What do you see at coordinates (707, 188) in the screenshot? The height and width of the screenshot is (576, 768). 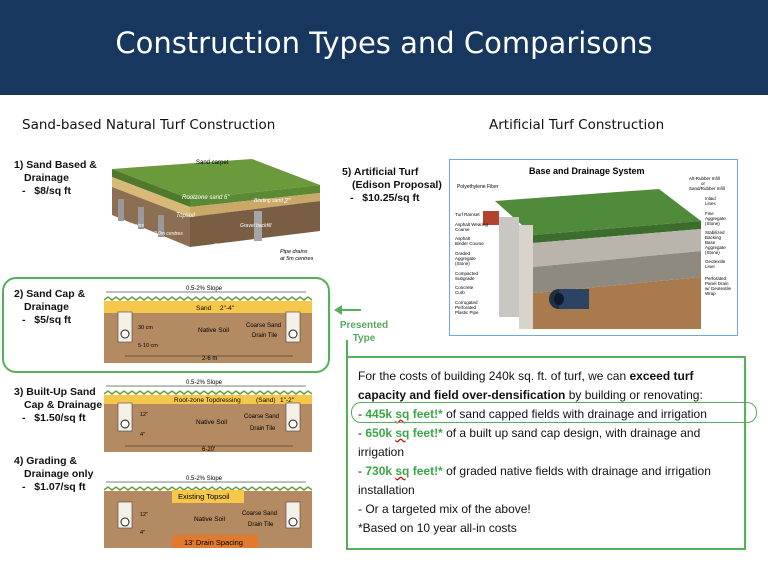 I see `svg-text: Sand/Rubber Infill` at bounding box center [707, 188].